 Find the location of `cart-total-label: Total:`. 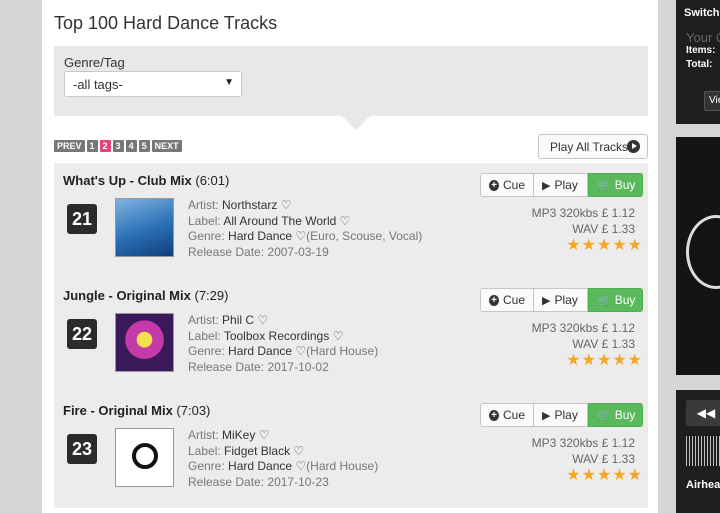

cart-total-label: Total: is located at coordinates (699, 64).